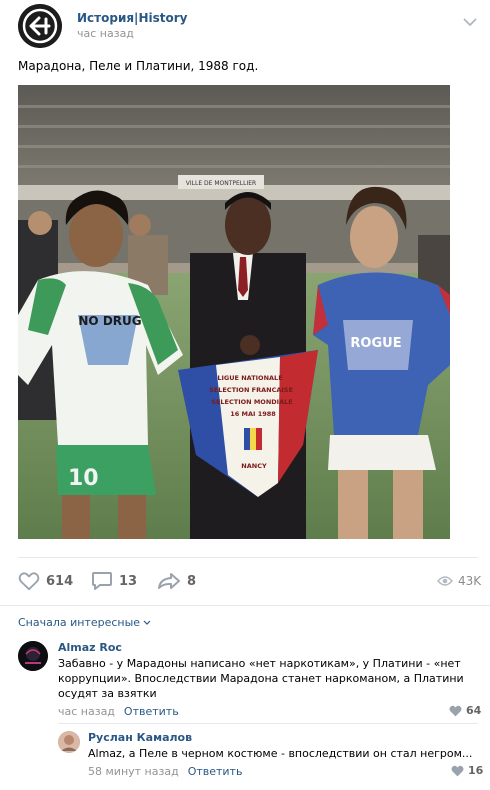  What do you see at coordinates (60, 581) in the screenshot?
I see `like-count: 614` at bounding box center [60, 581].